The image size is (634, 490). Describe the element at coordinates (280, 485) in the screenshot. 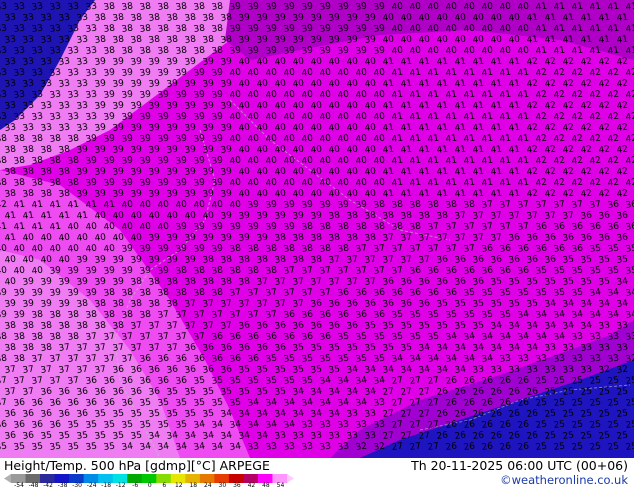

I see `colorbar-tick-label: 54` at that location.